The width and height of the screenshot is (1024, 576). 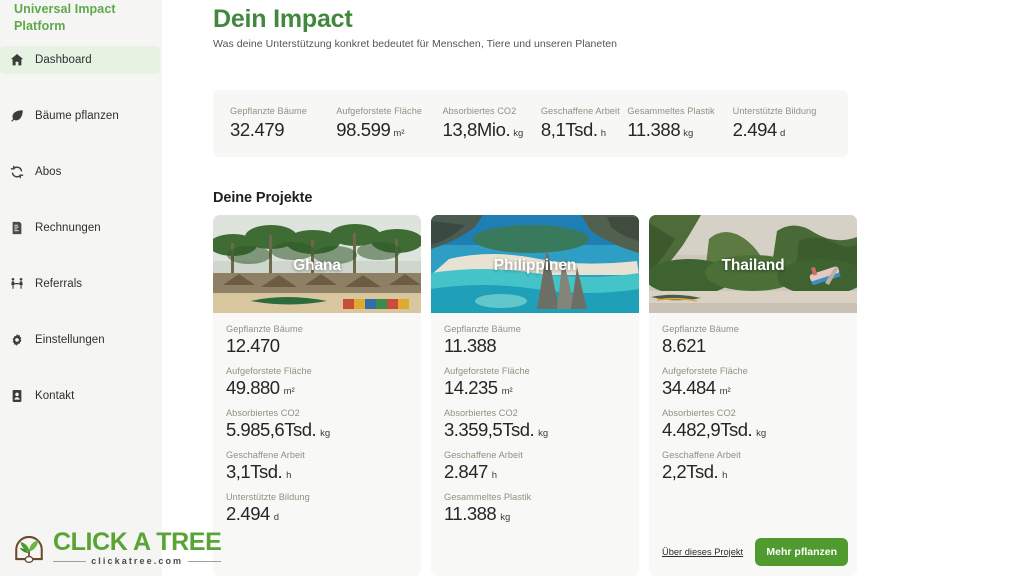 I want to click on project-photo: Philippinen, so click(x=535, y=264).